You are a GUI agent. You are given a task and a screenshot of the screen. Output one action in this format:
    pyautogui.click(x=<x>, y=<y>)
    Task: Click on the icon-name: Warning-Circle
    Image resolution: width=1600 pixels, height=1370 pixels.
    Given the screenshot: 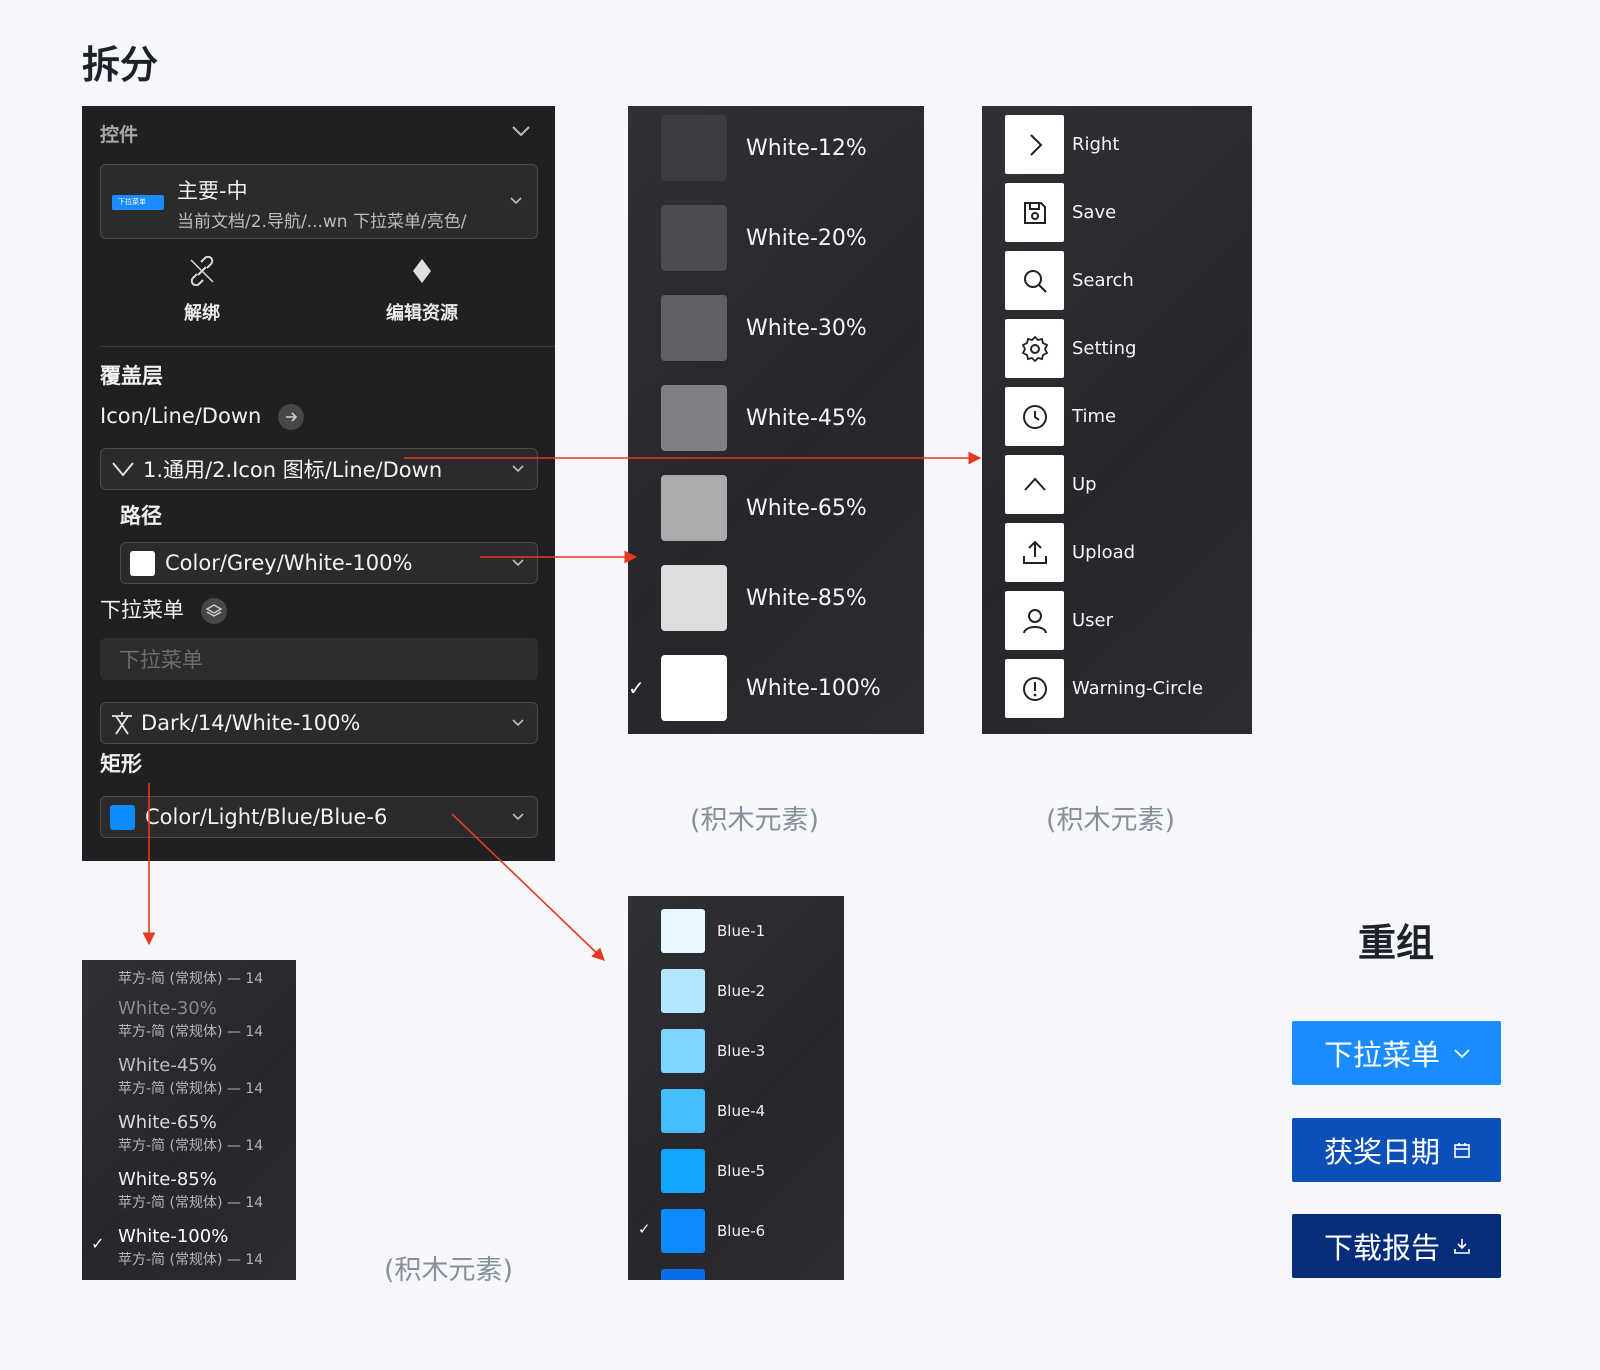 What is the action you would take?
    pyautogui.click(x=1138, y=688)
    